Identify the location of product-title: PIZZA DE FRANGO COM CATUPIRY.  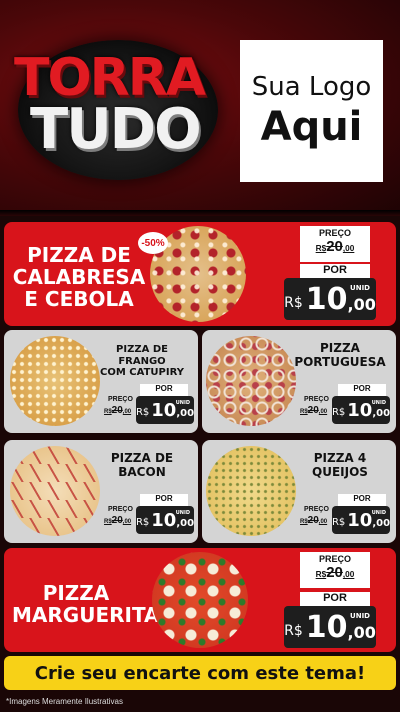
(142, 361).